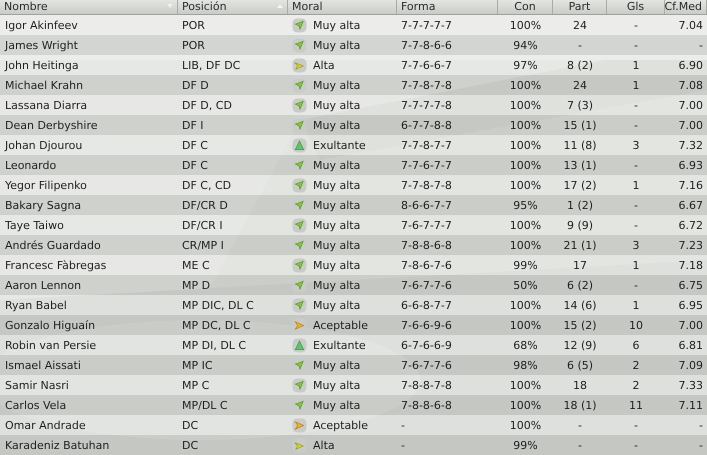 The height and width of the screenshot is (455, 707). What do you see at coordinates (636, 345) in the screenshot?
I see `table-cell: 6` at bounding box center [636, 345].